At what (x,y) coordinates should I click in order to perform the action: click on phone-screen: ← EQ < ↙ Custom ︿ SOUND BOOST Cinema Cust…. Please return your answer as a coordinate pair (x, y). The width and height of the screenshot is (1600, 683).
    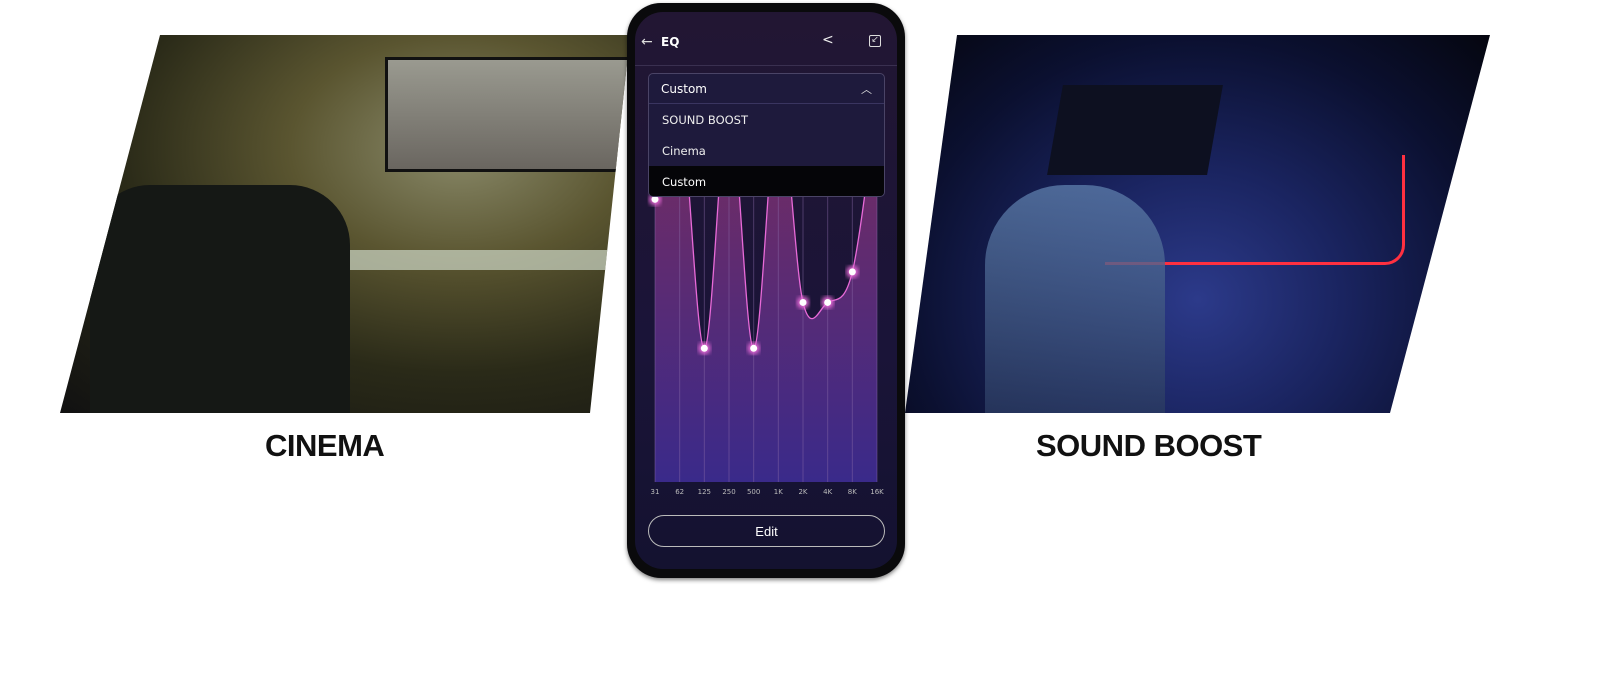
    Looking at the image, I should click on (766, 290).